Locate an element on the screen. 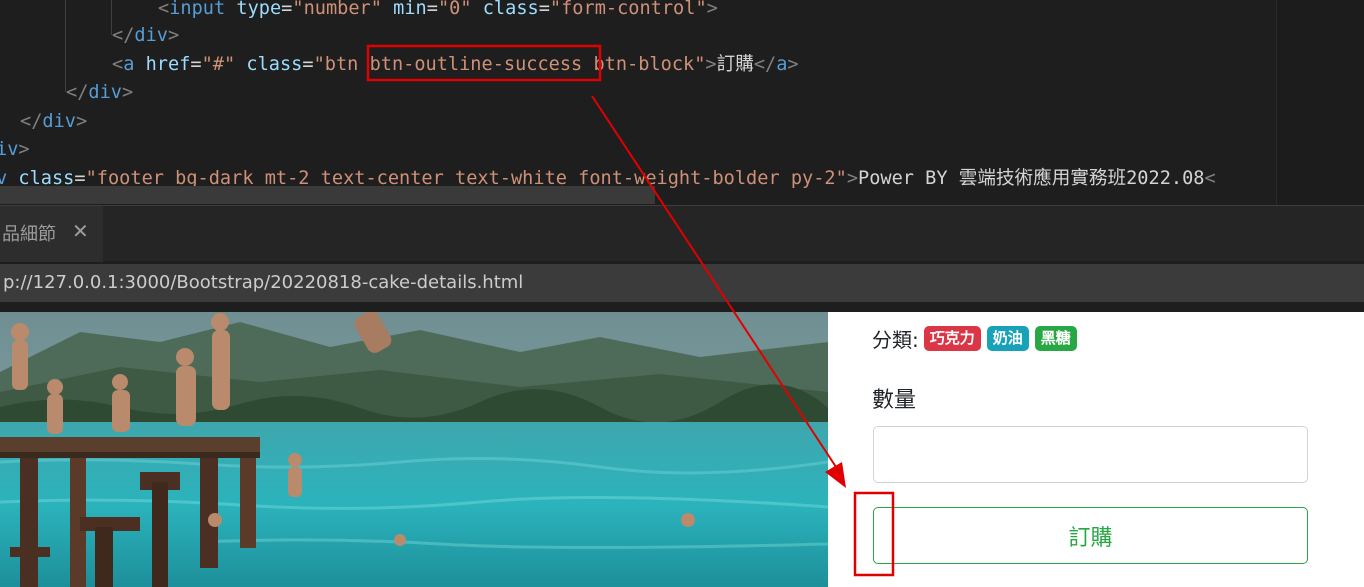  category-label: 分類: is located at coordinates (895, 340).